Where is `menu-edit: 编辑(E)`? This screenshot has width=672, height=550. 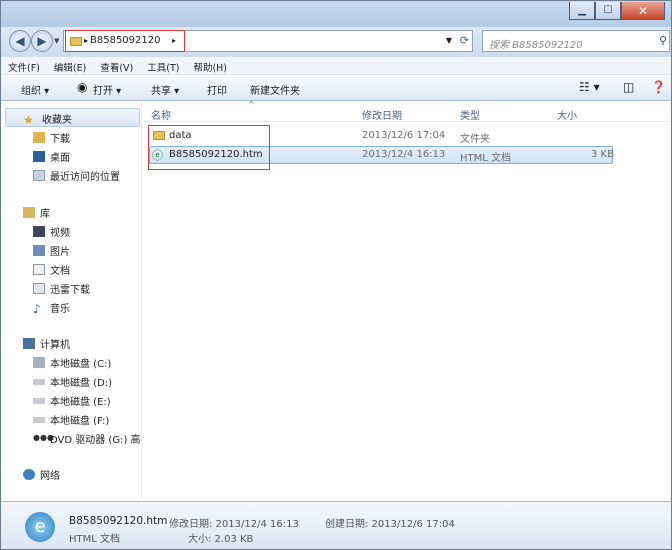 menu-edit: 编辑(E) is located at coordinates (70, 65).